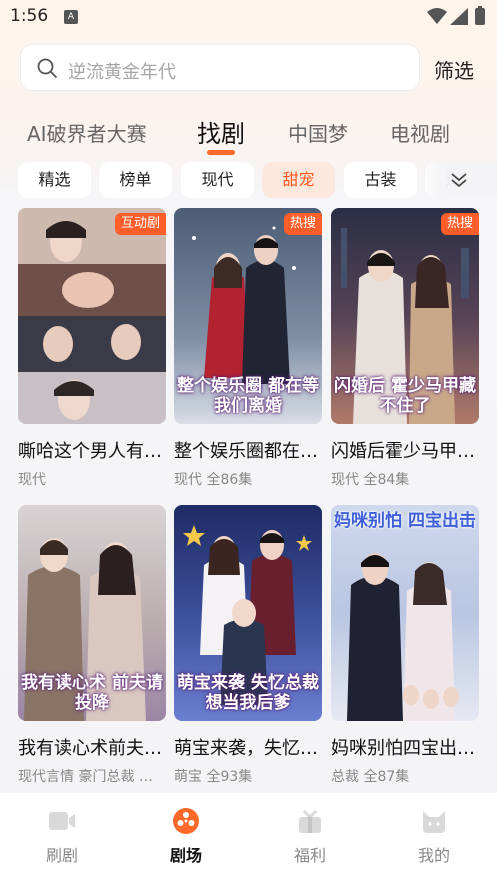 Image resolution: width=497 pixels, height=883 pixels. Describe the element at coordinates (248, 316) in the screenshot. I see `drama-poster: 热搜 整个娱乐圈 都在等我们离婚` at that location.